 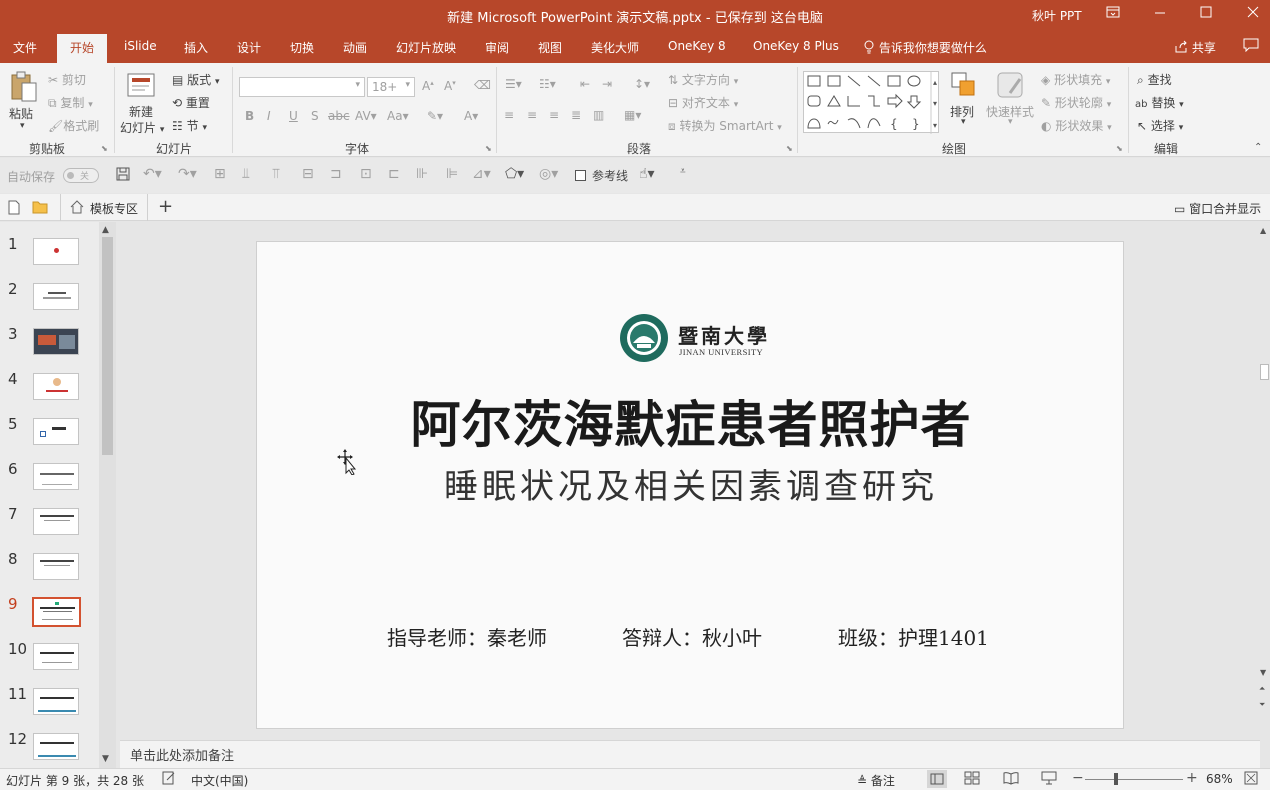 What do you see at coordinates (25, 47) in the screenshot?
I see `tab-file: 文件` at bounding box center [25, 47].